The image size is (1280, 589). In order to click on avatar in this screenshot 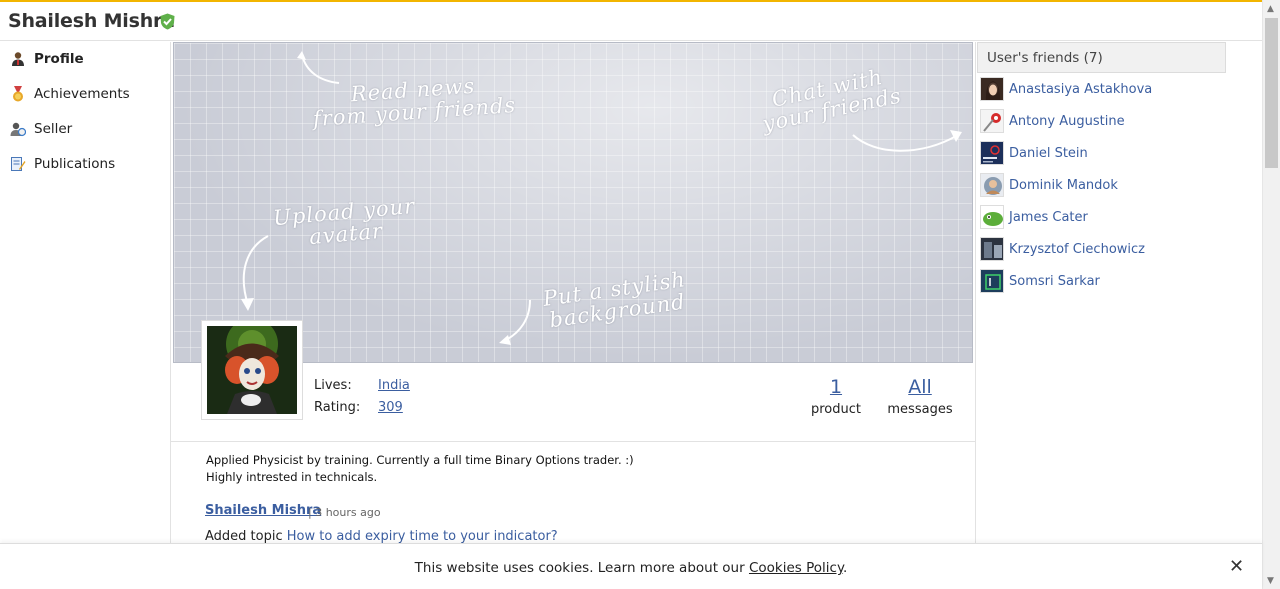, I will do `click(252, 370)`.